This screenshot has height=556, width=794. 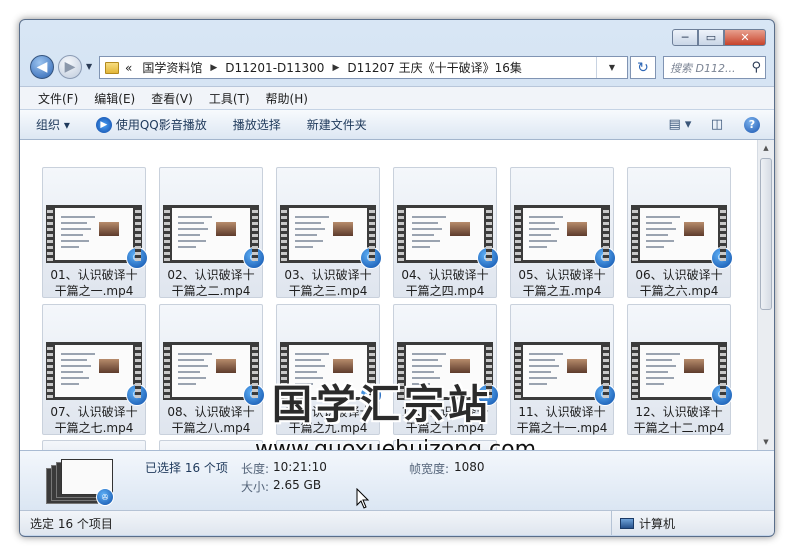 I want to click on refresh-button: ↻, so click(x=643, y=67).